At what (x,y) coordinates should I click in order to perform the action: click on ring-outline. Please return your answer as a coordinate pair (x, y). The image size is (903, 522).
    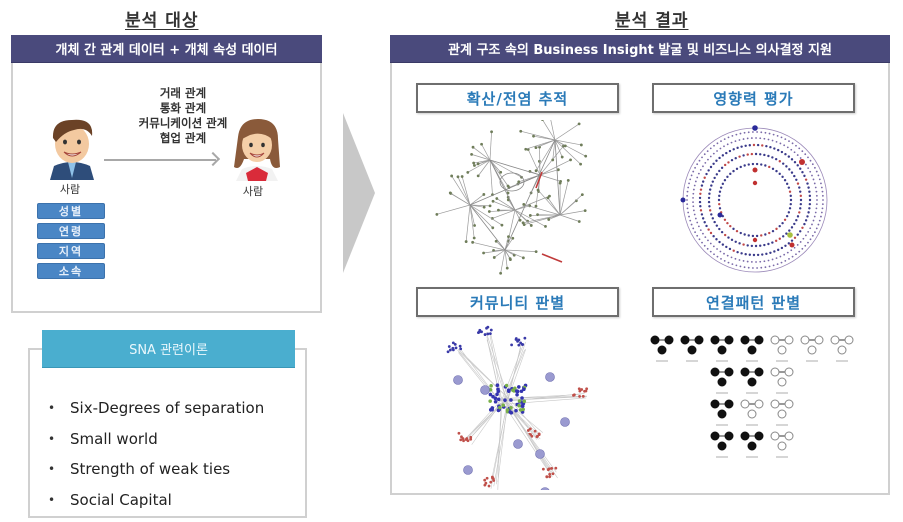
    Looking at the image, I should click on (755, 200).